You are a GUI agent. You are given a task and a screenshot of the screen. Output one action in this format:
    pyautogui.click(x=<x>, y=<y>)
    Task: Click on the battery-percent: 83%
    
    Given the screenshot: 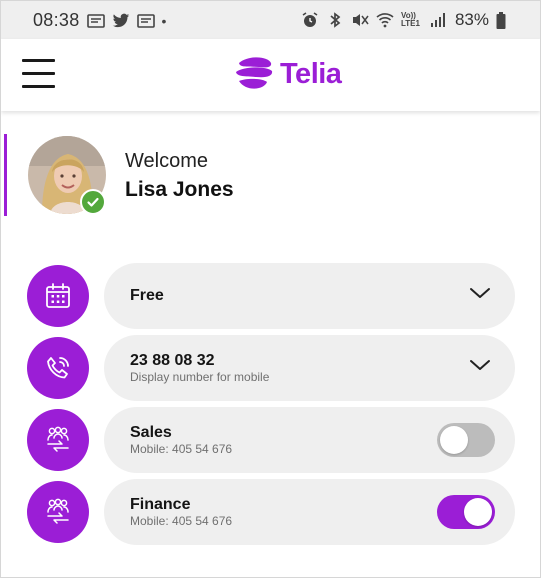 What is the action you would take?
    pyautogui.click(x=471, y=19)
    